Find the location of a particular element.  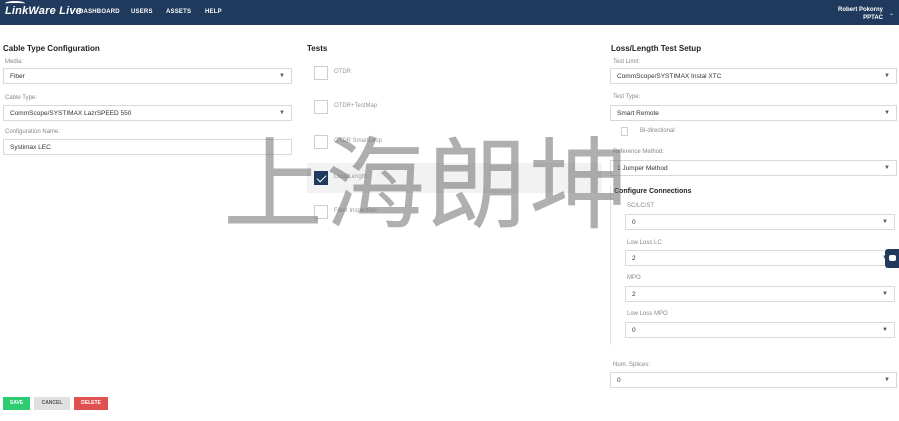

logo-text: LinkWare Live is located at coordinates (43, 11).